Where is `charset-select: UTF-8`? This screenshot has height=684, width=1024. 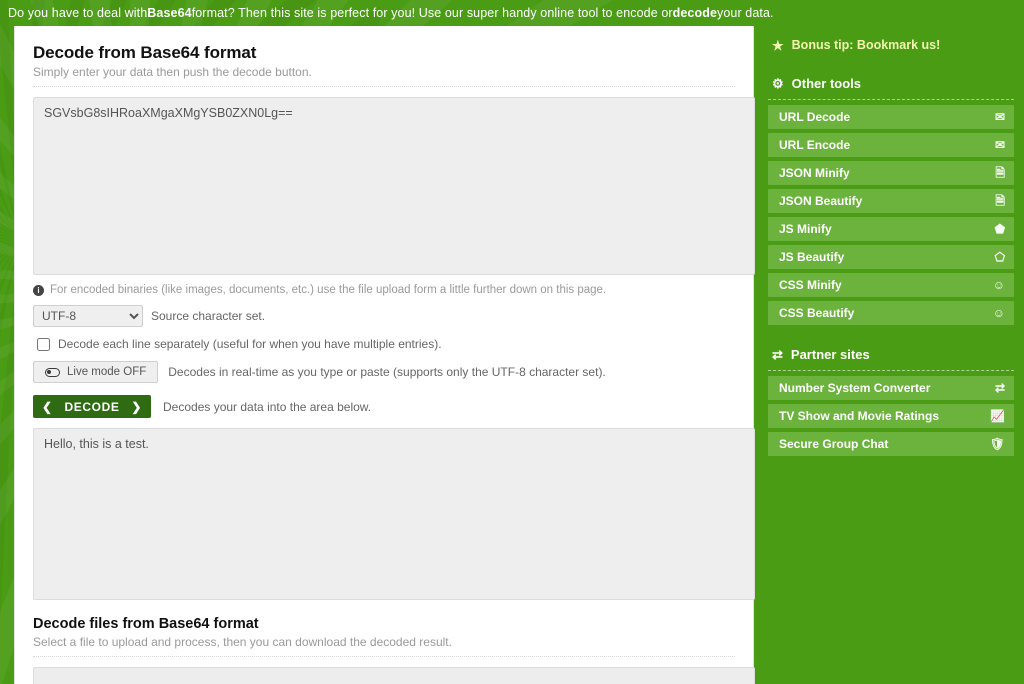
charset-select: UTF-8 is located at coordinates (88, 316).